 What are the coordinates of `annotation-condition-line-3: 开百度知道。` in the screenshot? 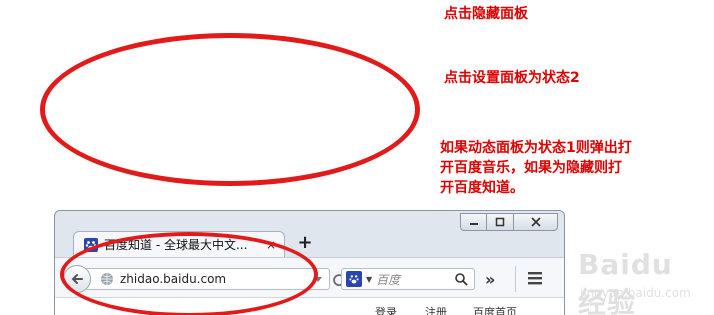 It's located at (482, 188).